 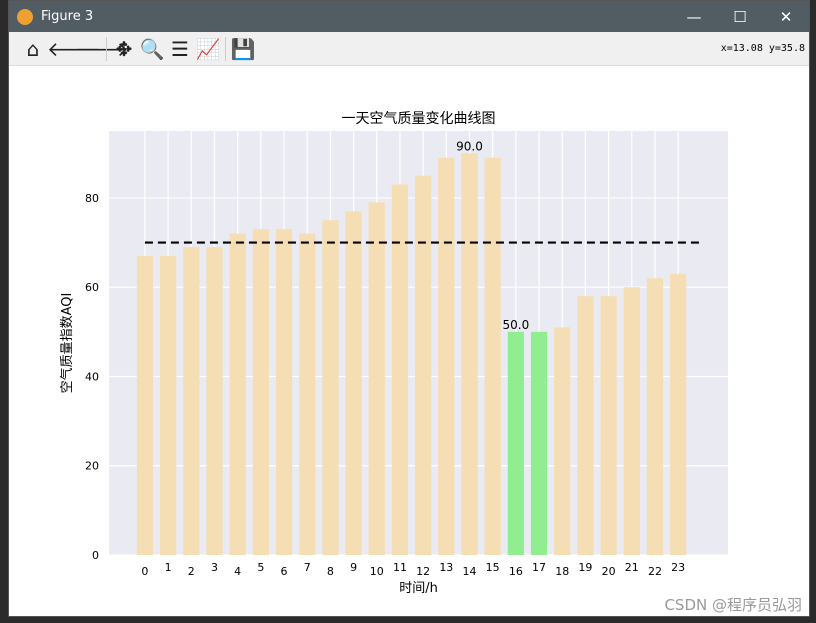 What do you see at coordinates (493, 567) in the screenshot?
I see `x-tick-label: 15` at bounding box center [493, 567].